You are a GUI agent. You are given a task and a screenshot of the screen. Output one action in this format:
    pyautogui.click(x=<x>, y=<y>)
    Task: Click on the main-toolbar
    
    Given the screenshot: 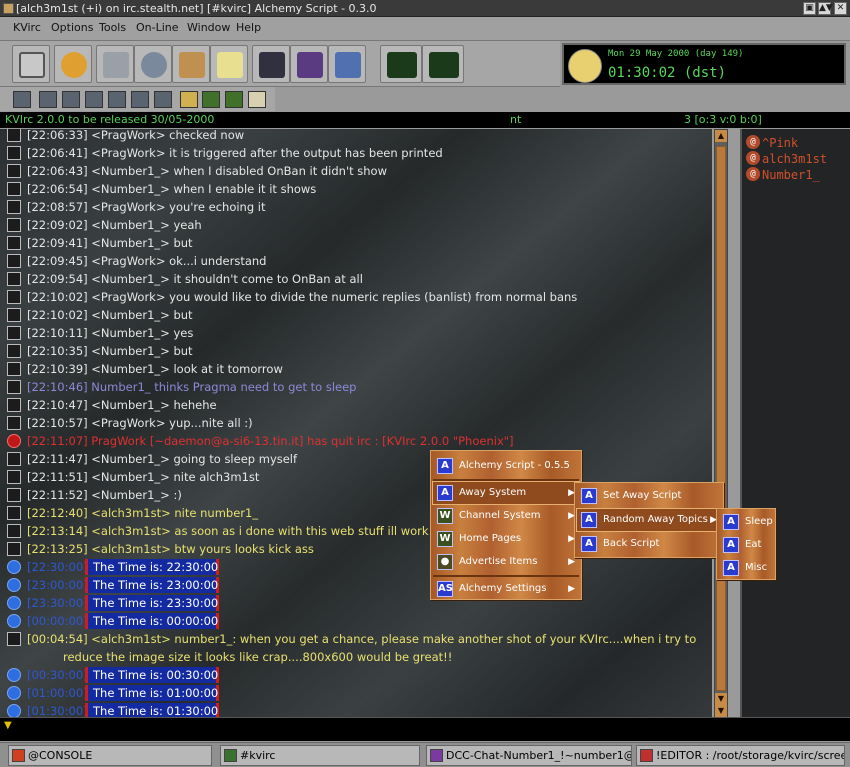 What is the action you would take?
    pyautogui.click(x=280, y=64)
    